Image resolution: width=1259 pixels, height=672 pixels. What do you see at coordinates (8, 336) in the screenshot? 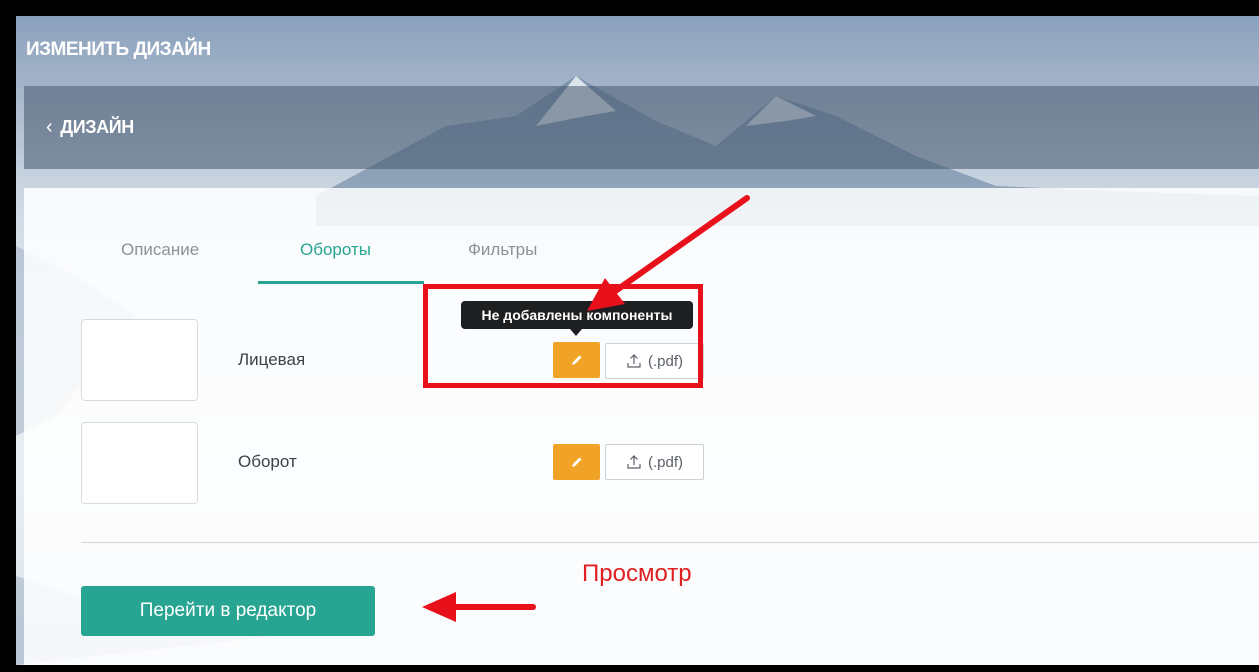
I see `screenshot-border-left` at bounding box center [8, 336].